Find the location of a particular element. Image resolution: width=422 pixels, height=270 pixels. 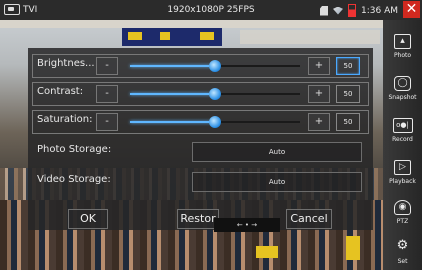

brightness-value: 50 is located at coordinates (348, 66).